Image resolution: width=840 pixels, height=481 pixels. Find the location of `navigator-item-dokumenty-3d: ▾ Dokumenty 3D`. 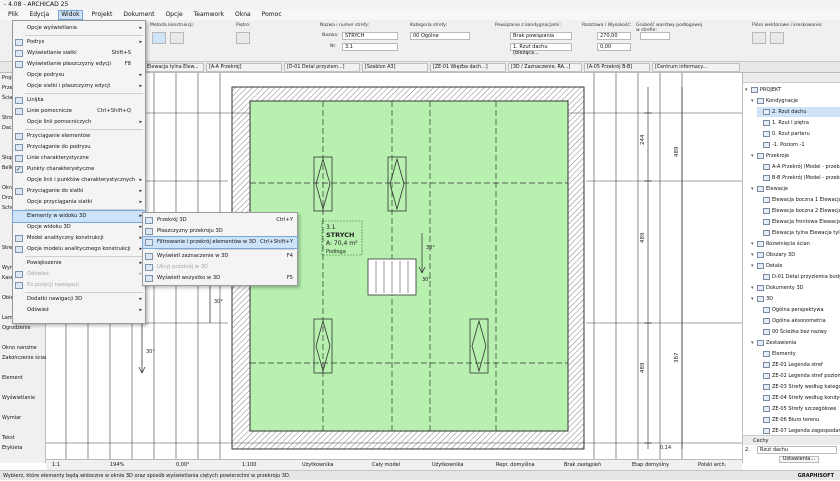

navigator-item-dokumenty-3d: ▾ Dokumenty 3D is located at coordinates (795, 288).